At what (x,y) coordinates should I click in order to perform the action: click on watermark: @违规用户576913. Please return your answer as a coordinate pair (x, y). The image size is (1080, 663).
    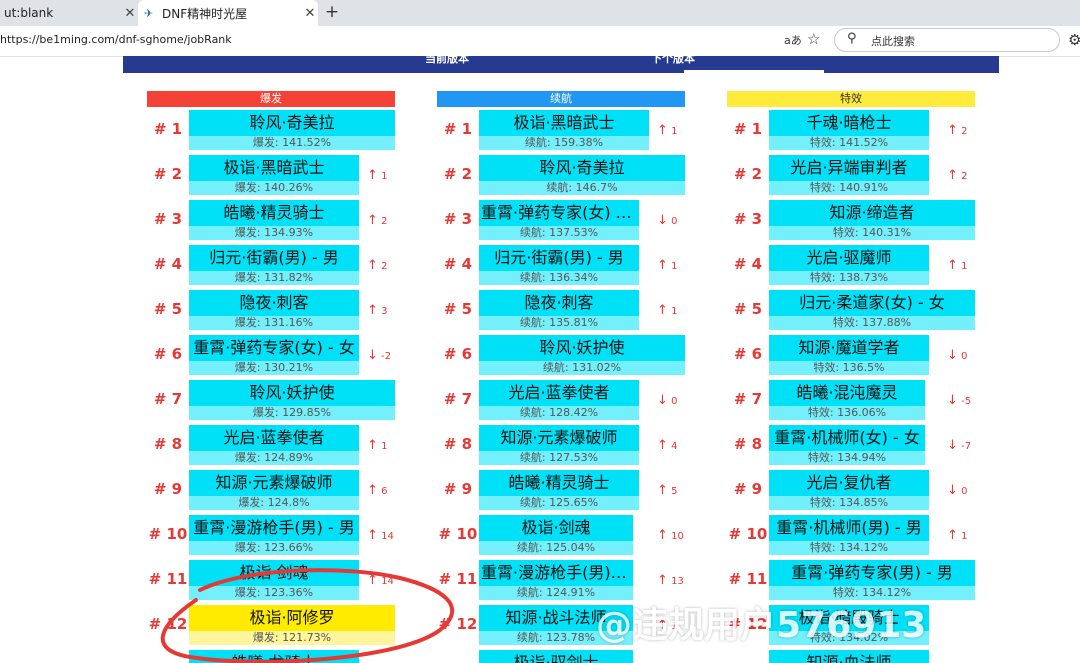
    Looking at the image, I should click on (761, 625).